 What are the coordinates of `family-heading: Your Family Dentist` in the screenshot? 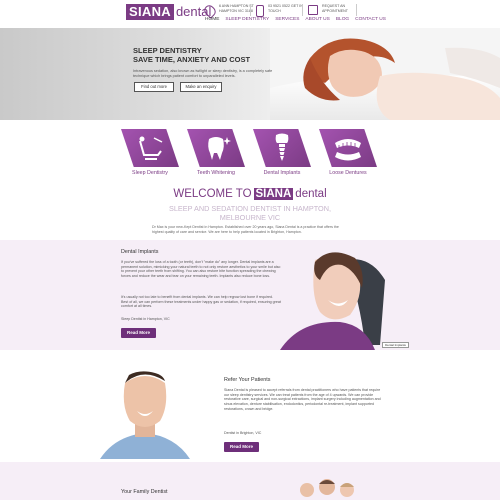 It's located at (144, 492).